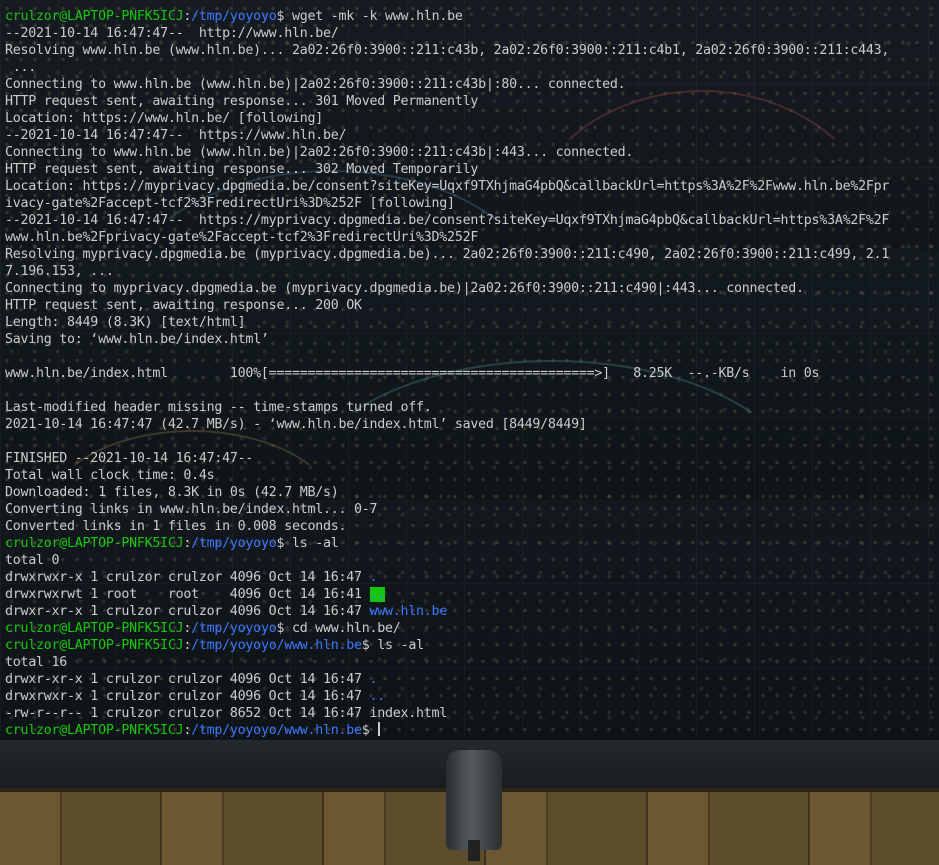 The height and width of the screenshot is (865, 939). What do you see at coordinates (408, 611) in the screenshot?
I see `dir-entry: www.hln.be` at bounding box center [408, 611].